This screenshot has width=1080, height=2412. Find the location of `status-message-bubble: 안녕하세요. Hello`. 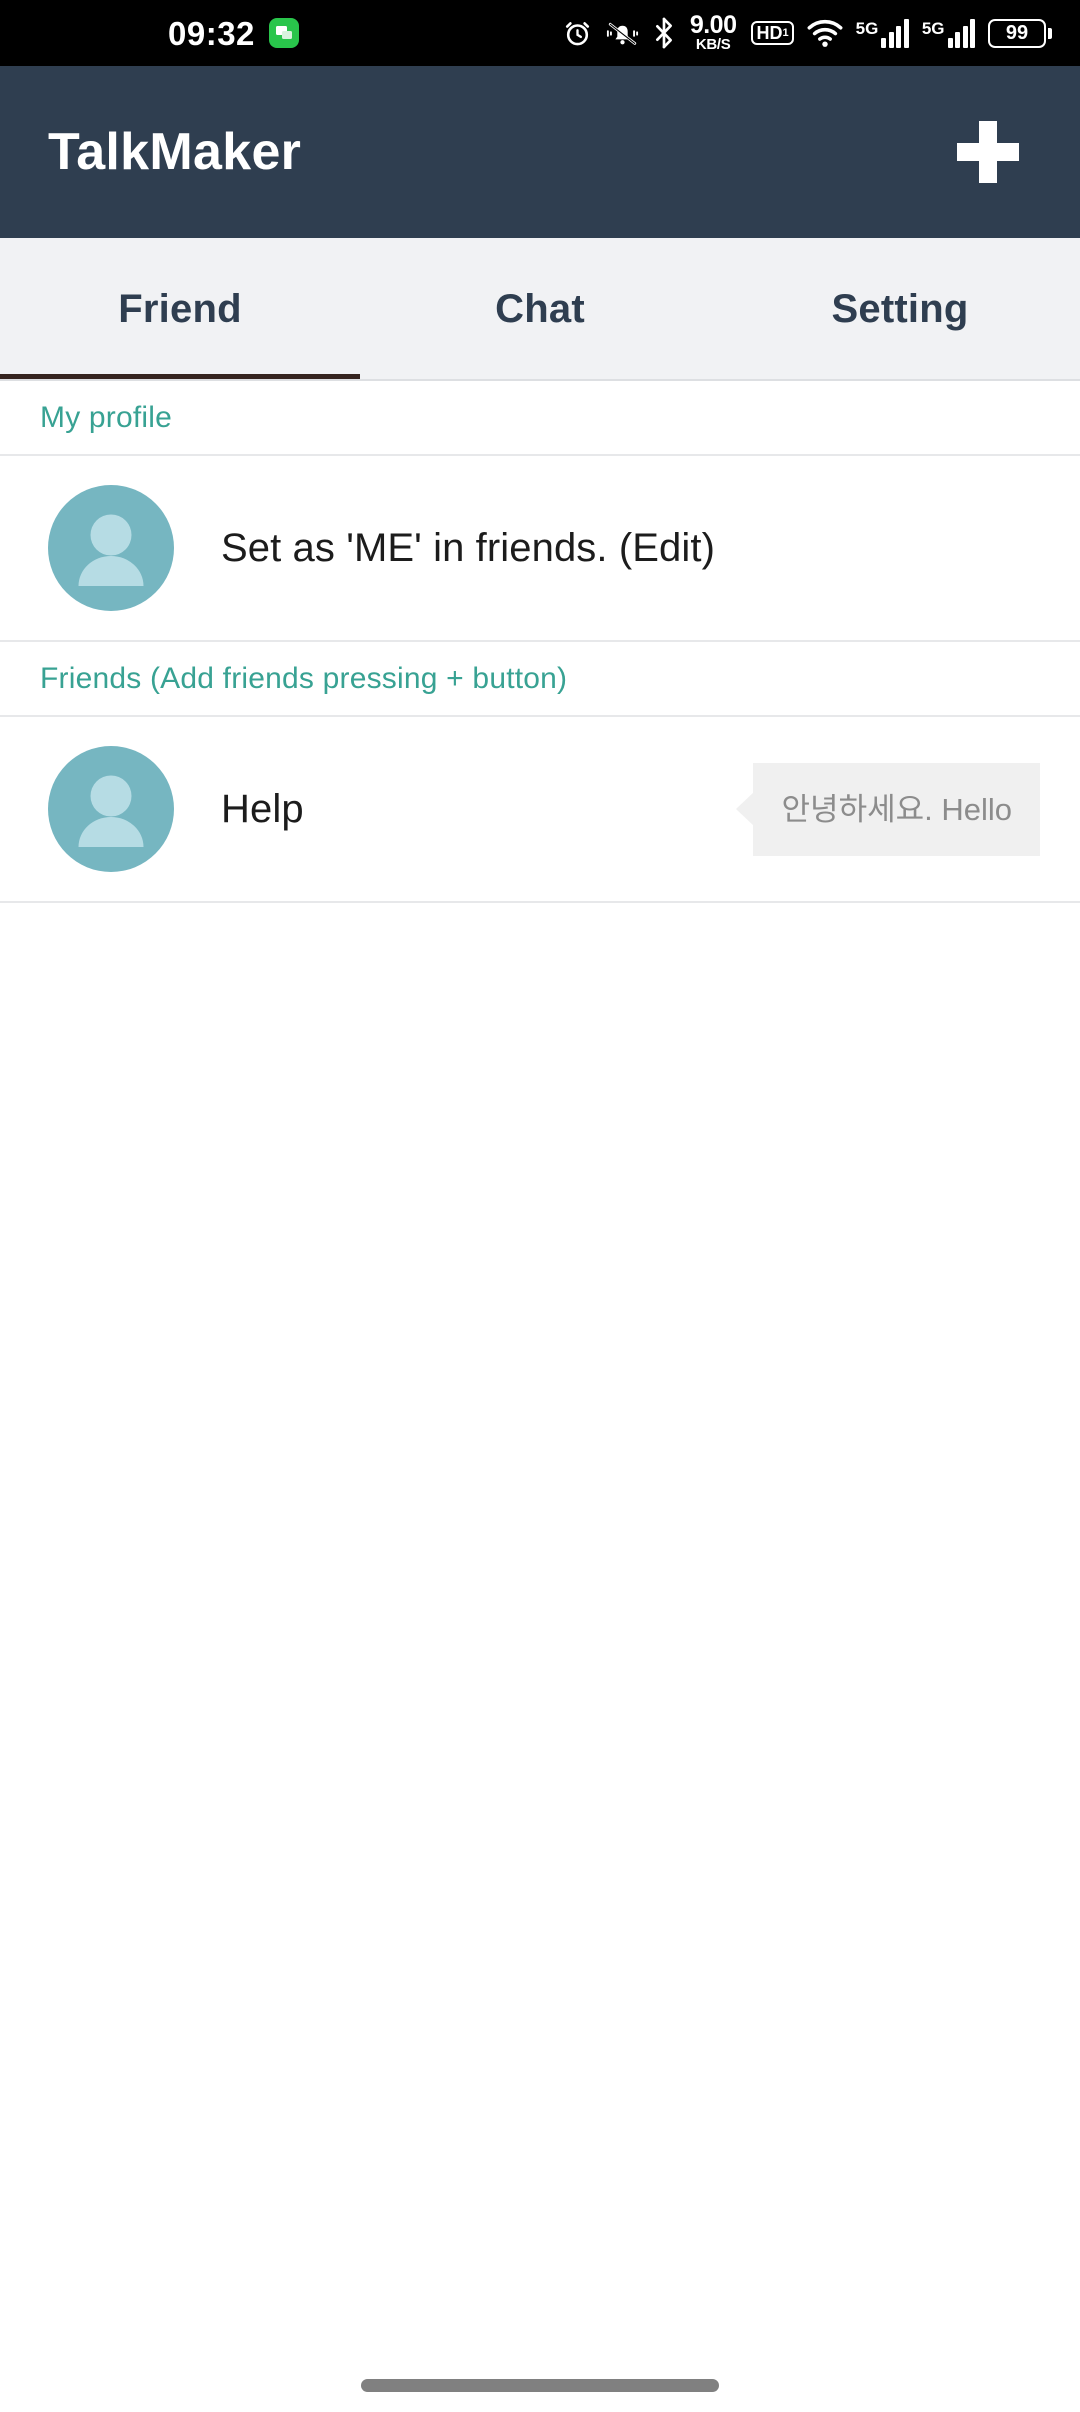

status-message-bubble: 안녕하세요. Hello is located at coordinates (896, 809).